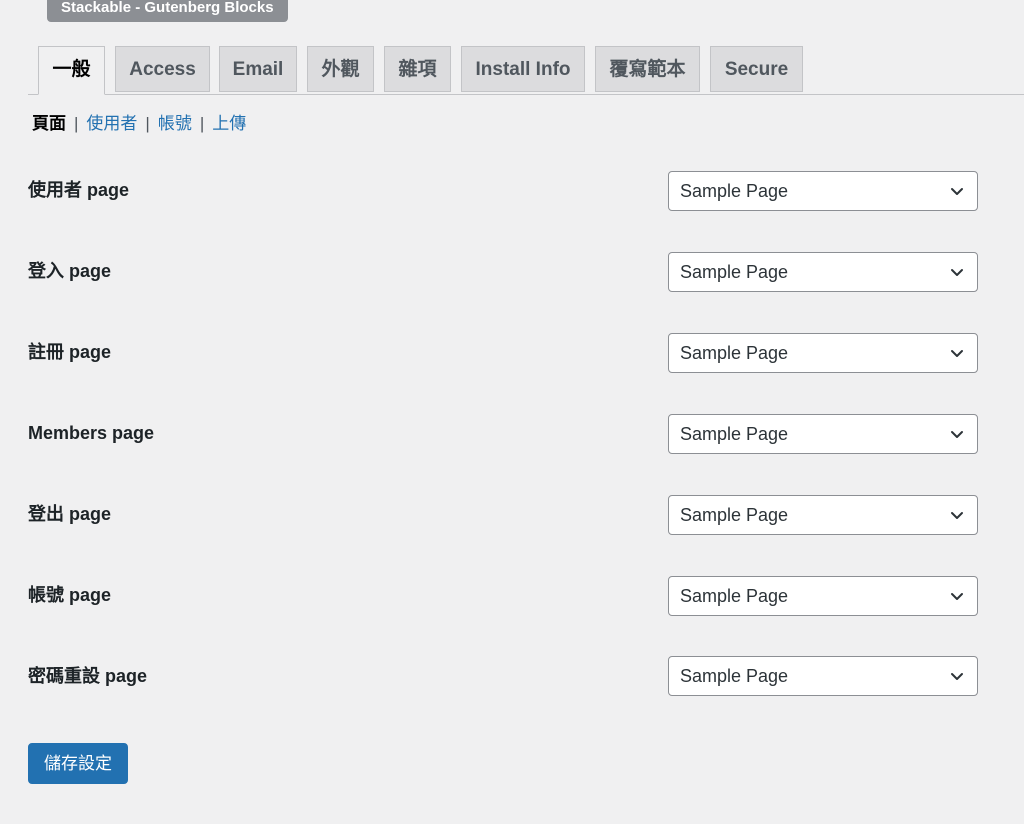 This screenshot has height=824, width=1024. What do you see at coordinates (70, 514) in the screenshot?
I see `logout-page-label: 登出 page` at bounding box center [70, 514].